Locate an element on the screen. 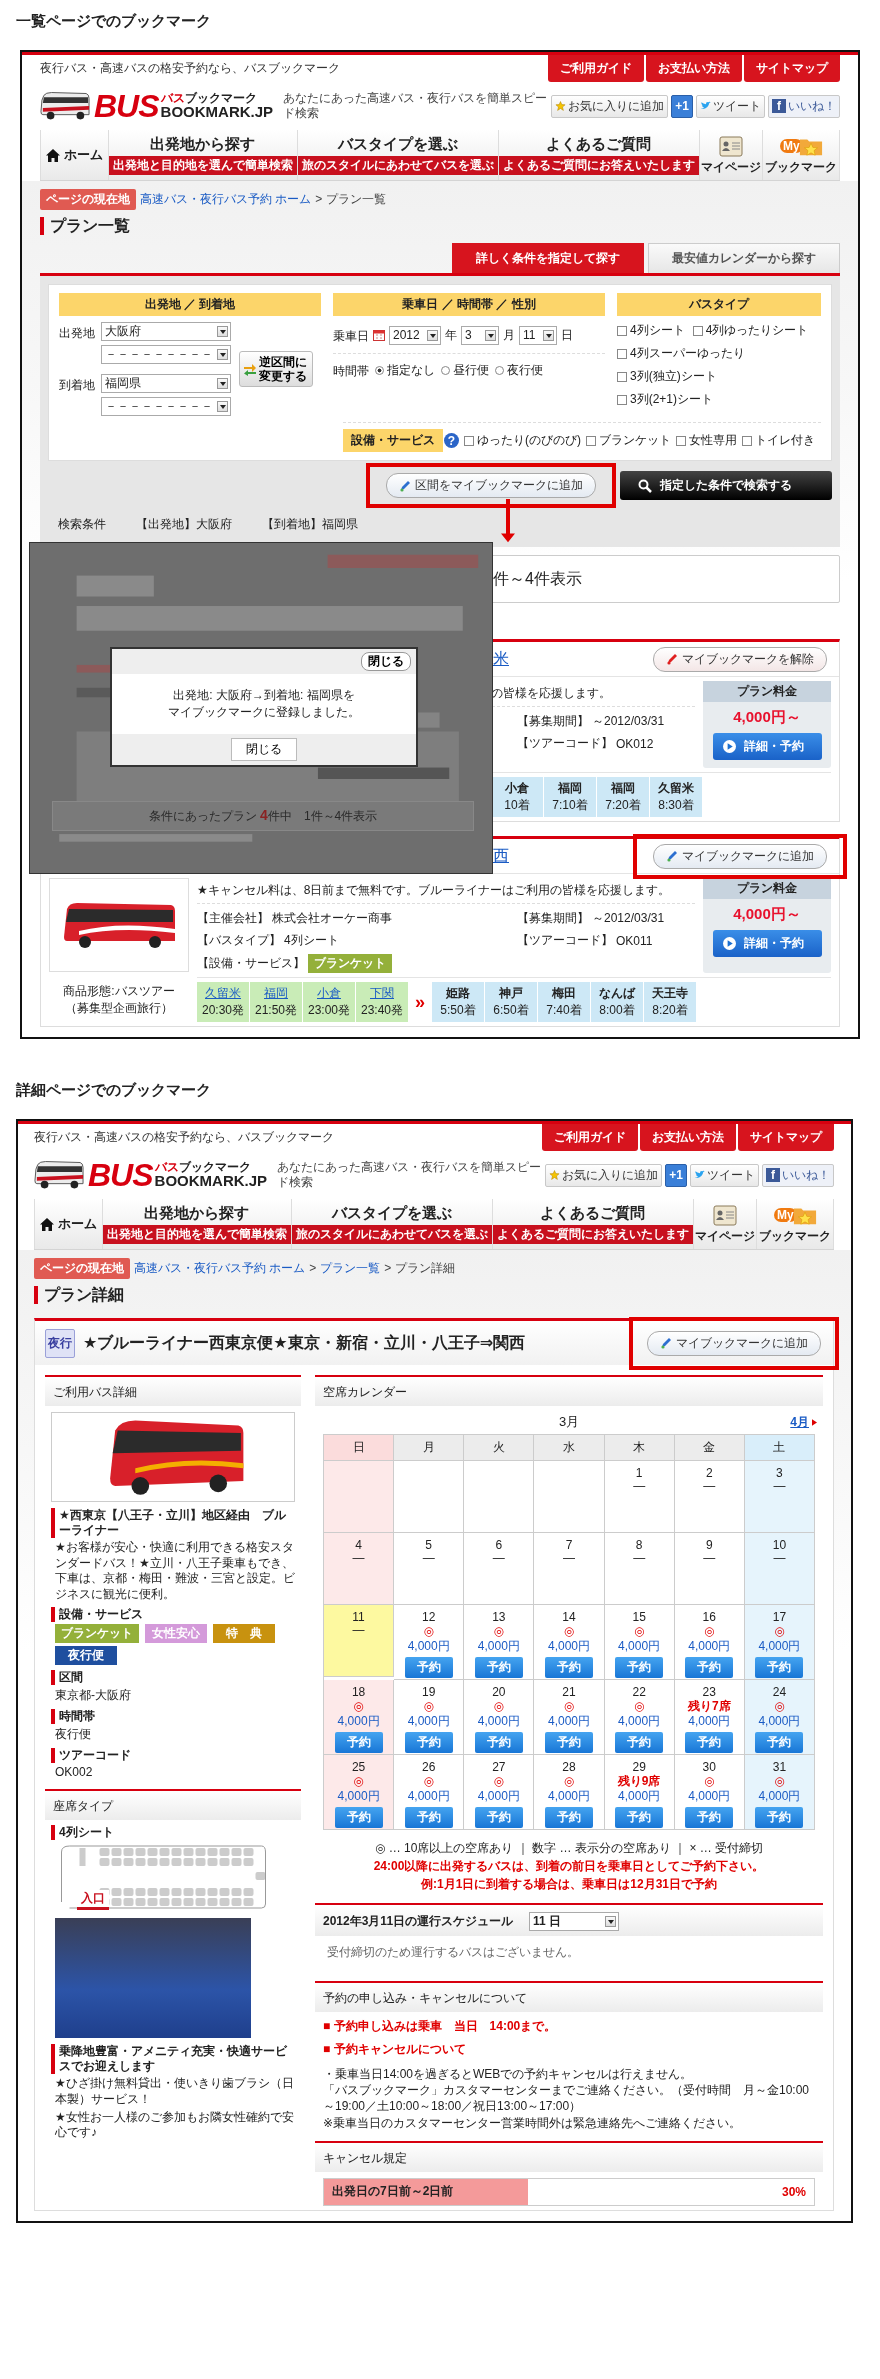 The height and width of the screenshot is (2379, 880). stop-link: 小倉 is located at coordinates (329, 993).